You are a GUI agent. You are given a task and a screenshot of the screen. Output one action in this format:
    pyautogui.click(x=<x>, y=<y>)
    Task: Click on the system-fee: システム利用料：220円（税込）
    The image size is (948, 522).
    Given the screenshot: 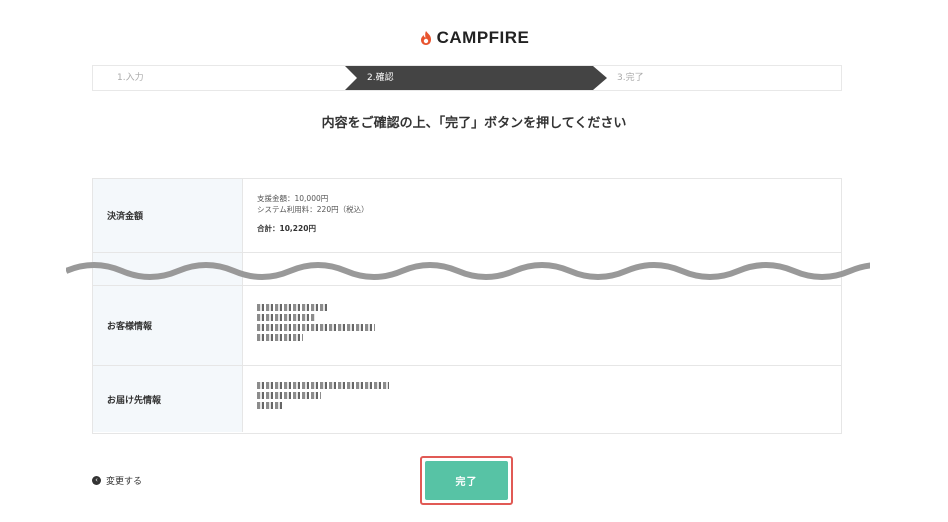 What is the action you would take?
    pyautogui.click(x=313, y=209)
    